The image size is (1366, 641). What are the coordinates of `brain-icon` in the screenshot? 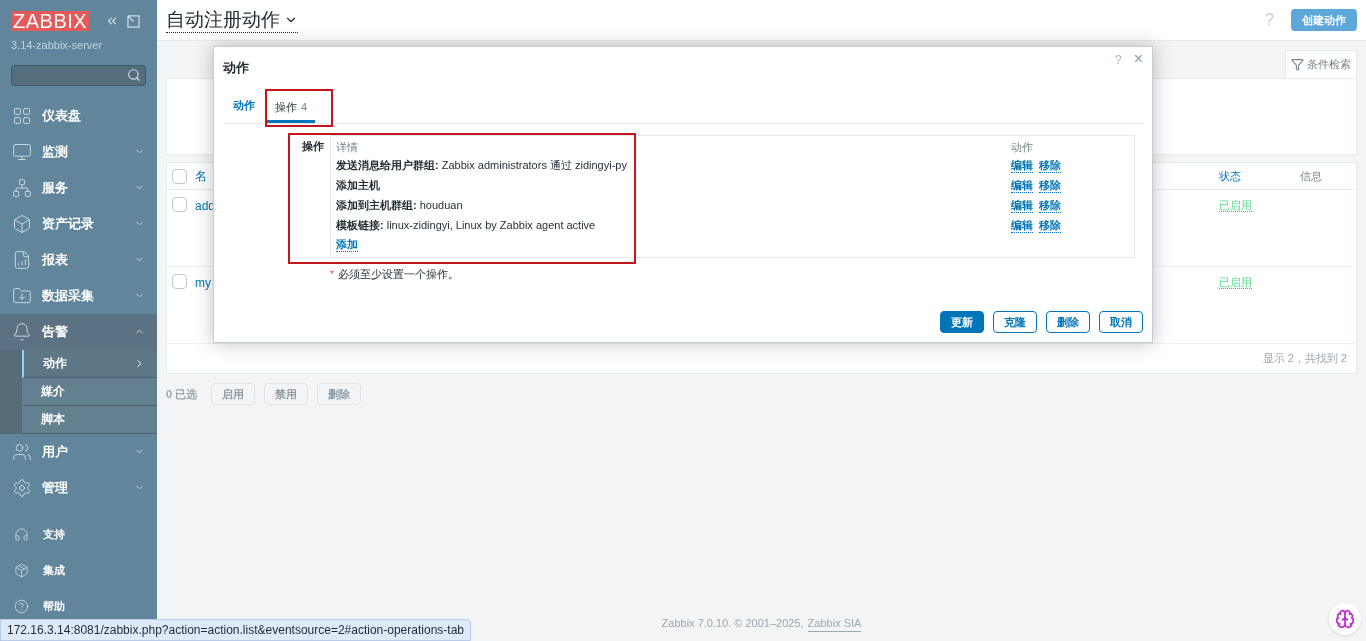 It's located at (1345, 619).